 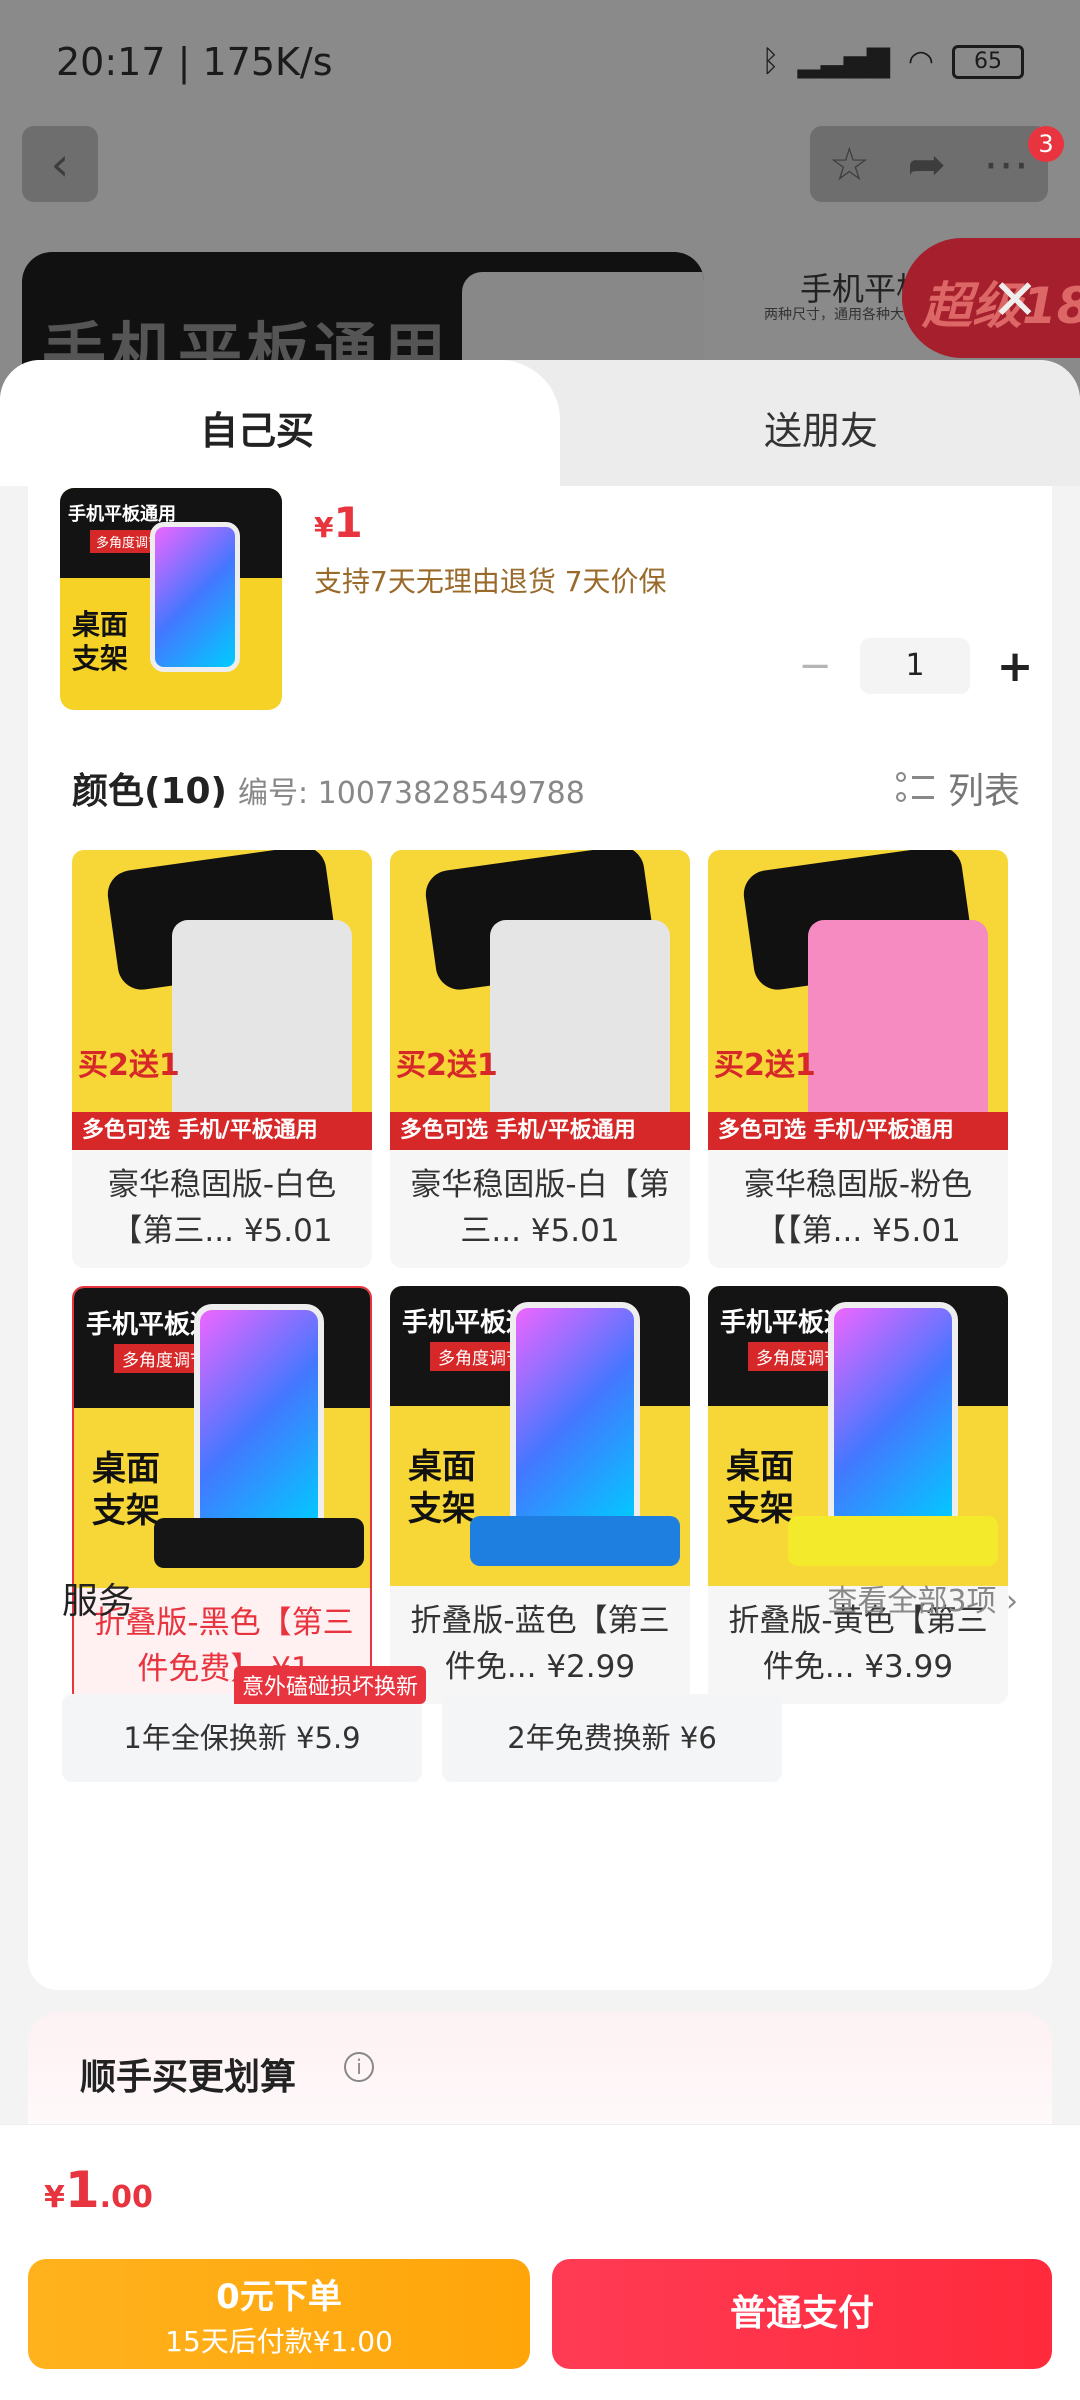 I want to click on price-symbol: ¥, so click(x=324, y=527).